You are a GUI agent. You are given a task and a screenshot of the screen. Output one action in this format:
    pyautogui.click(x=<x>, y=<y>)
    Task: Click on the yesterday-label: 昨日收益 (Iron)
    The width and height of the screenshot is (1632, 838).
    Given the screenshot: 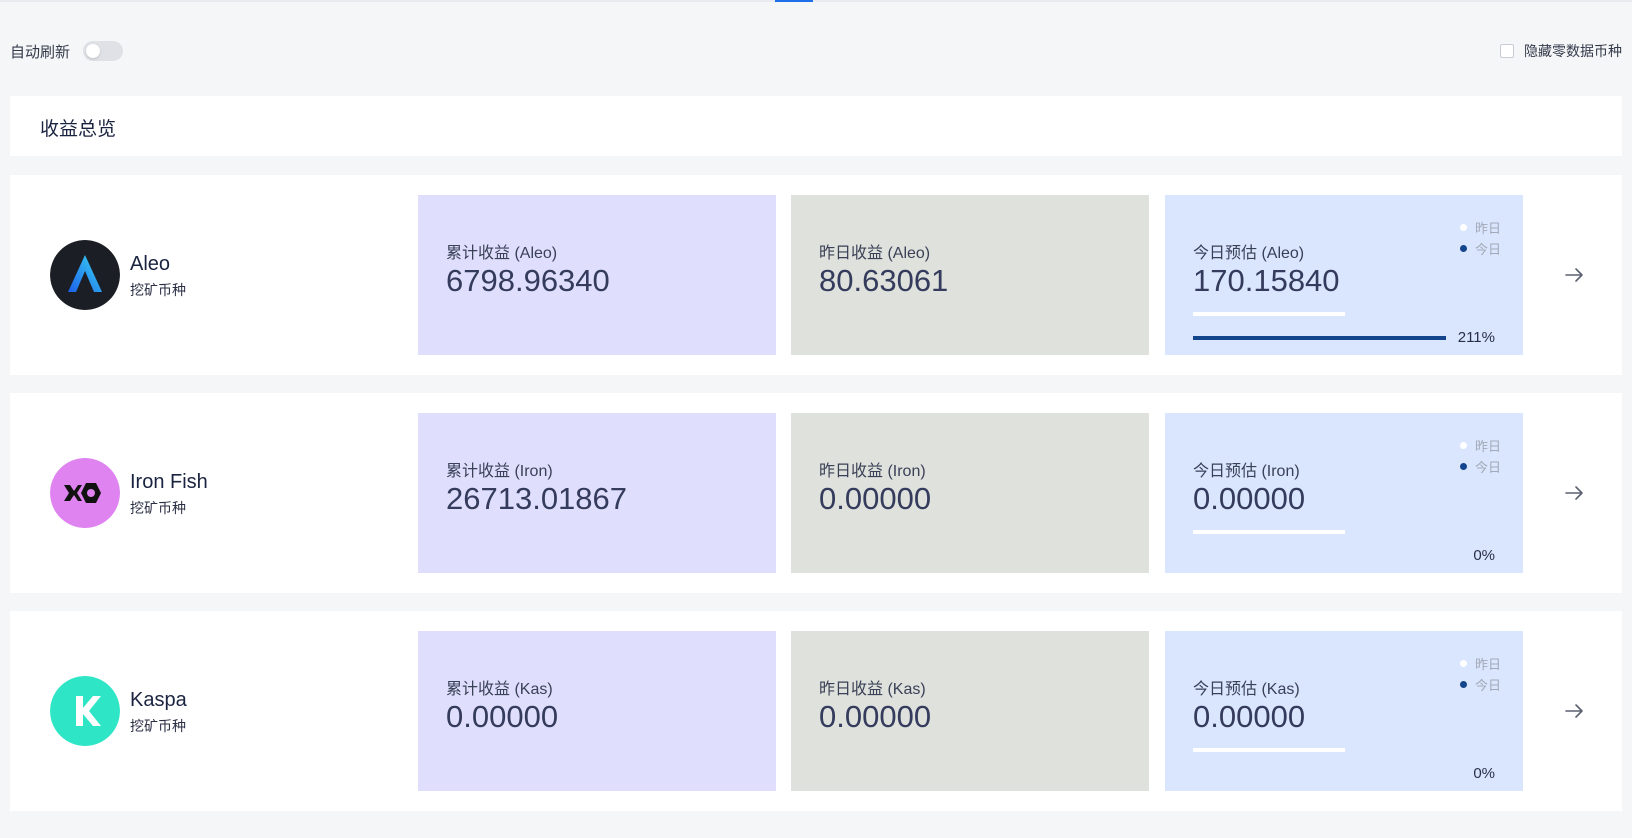 What is the action you would take?
    pyautogui.click(x=872, y=471)
    